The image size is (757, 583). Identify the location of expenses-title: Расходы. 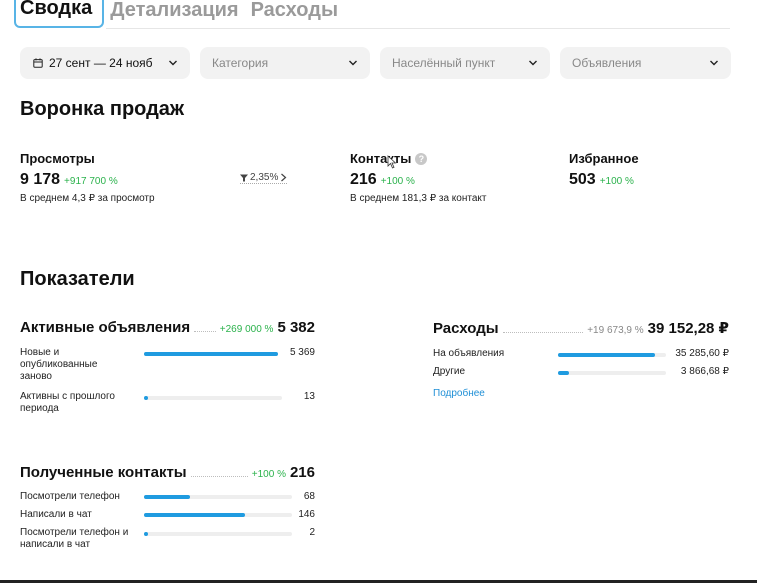
(466, 328).